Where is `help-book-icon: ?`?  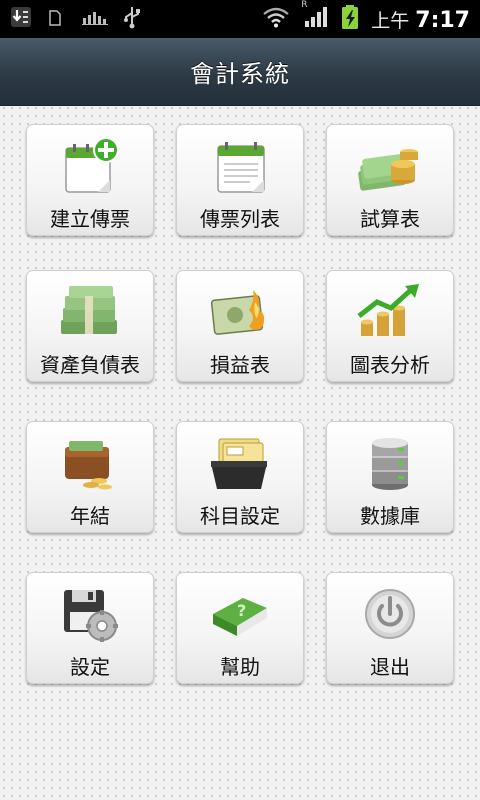 help-book-icon: ? is located at coordinates (240, 614).